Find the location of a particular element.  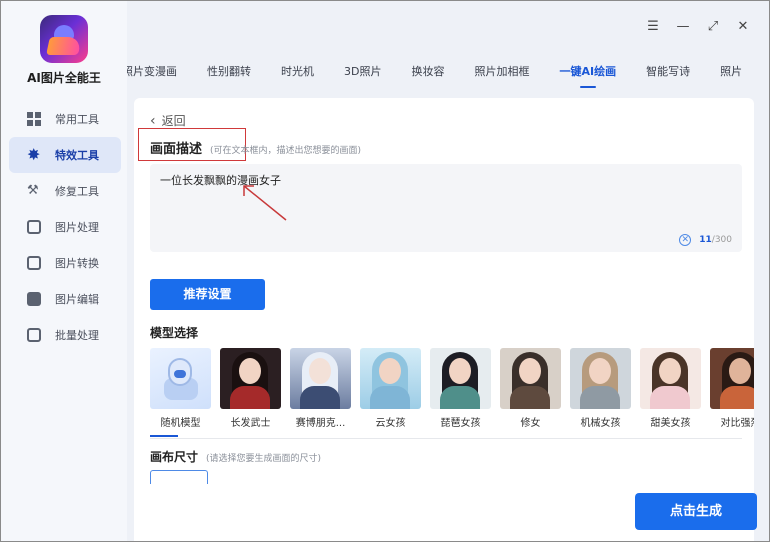

char-count-current: 11 is located at coordinates (705, 240).